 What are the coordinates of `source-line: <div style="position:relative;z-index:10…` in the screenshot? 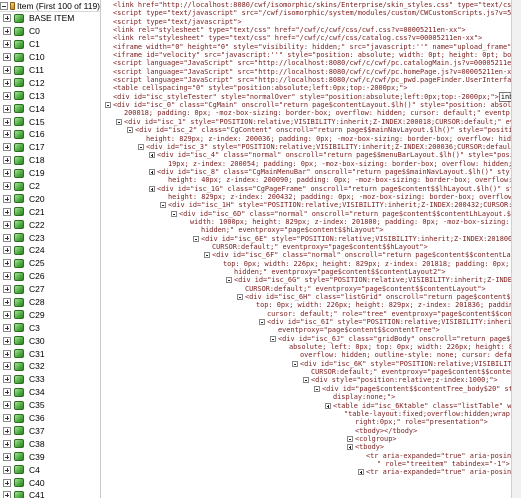 It's located at (311, 380).